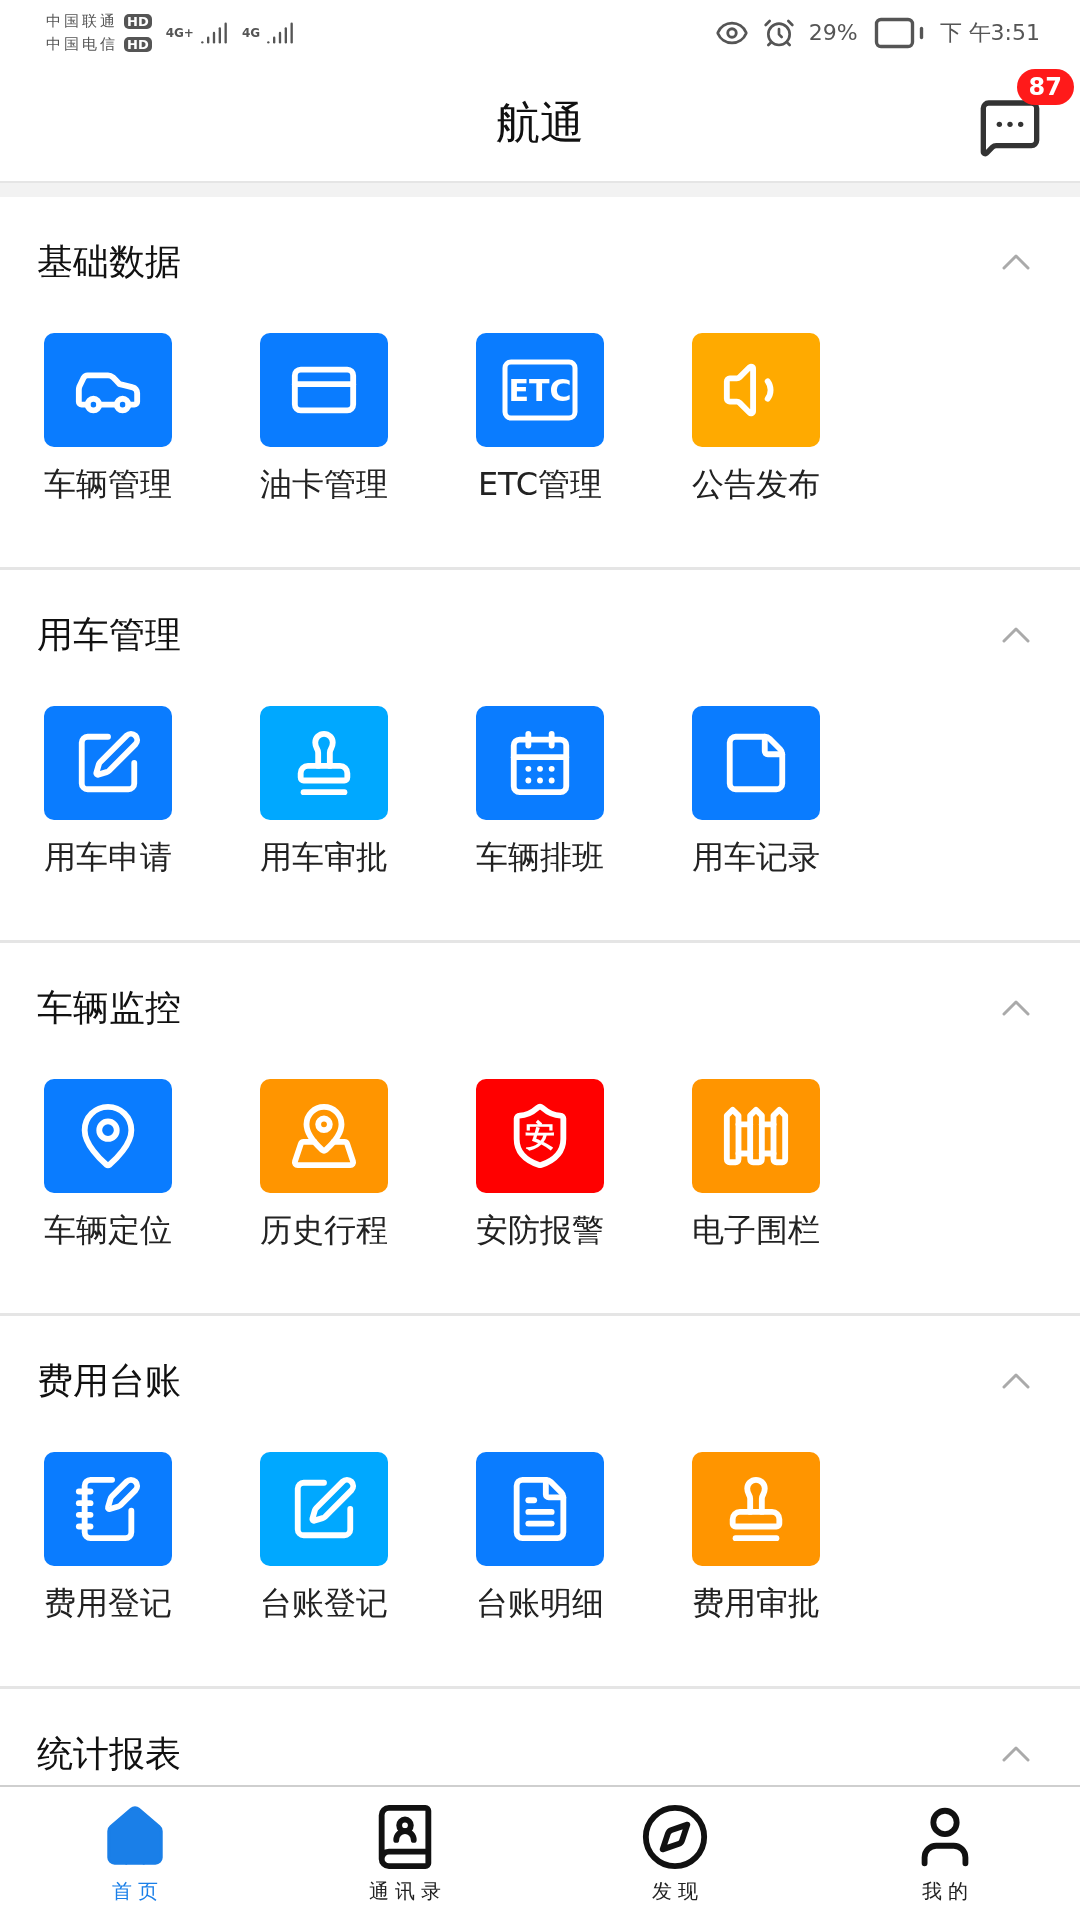 This screenshot has height=1920, width=1080. Describe the element at coordinates (756, 1539) in the screenshot. I see `menu-item: 费用审批` at that location.